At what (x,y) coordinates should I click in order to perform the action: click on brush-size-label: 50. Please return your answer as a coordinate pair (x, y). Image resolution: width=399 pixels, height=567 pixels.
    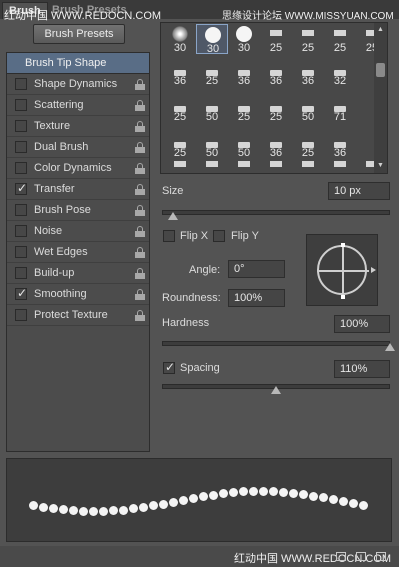
    Looking at the image, I should click on (212, 117).